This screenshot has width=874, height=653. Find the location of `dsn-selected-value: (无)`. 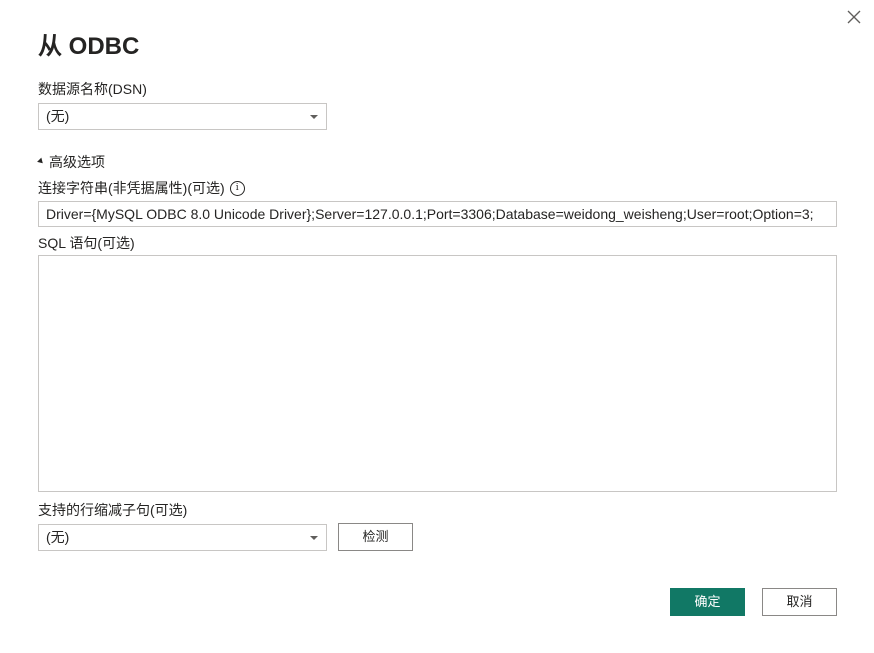

dsn-selected-value: (无) is located at coordinates (58, 116).